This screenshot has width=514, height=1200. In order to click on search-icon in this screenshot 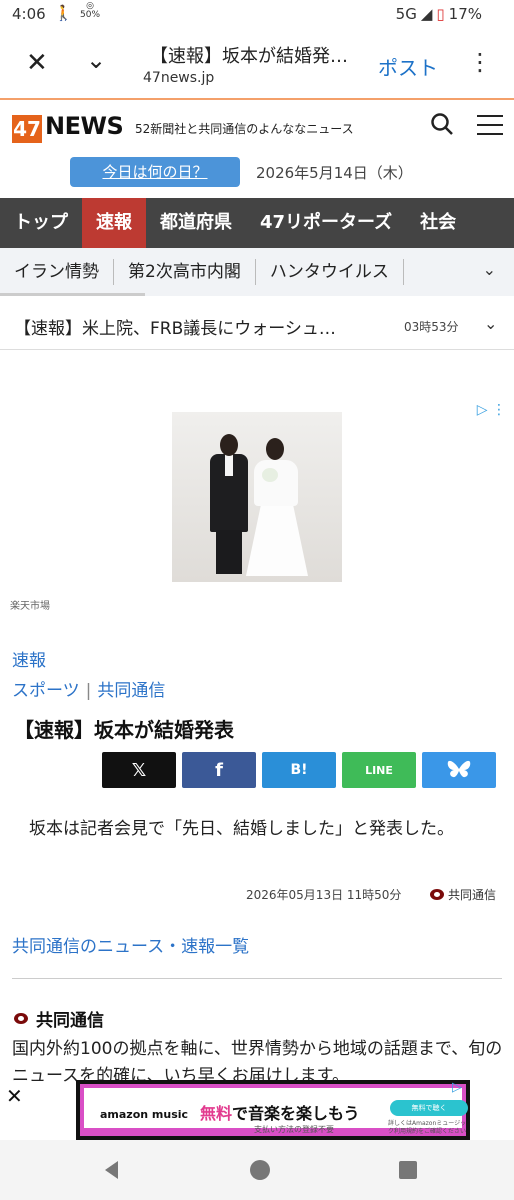, I will do `click(442, 124)`.